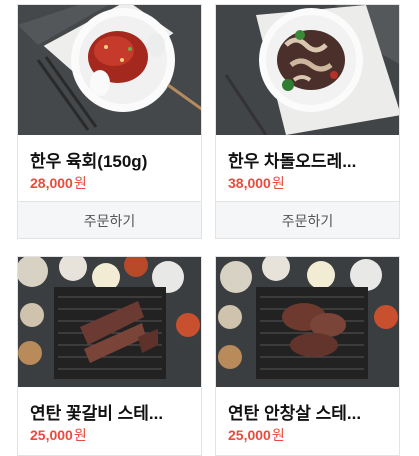 The image size is (419, 456). What do you see at coordinates (249, 183) in the screenshot?
I see `price-amount: 38,000` at bounding box center [249, 183].